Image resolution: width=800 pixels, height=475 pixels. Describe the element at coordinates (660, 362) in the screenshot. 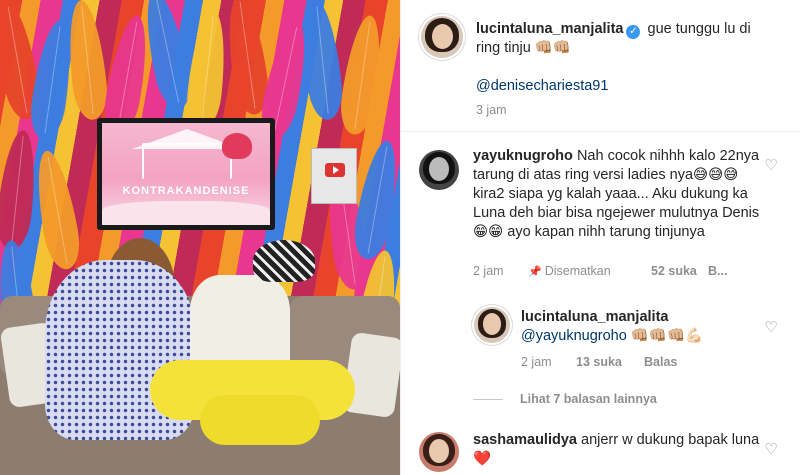

I see `reply-button: Balas` at that location.